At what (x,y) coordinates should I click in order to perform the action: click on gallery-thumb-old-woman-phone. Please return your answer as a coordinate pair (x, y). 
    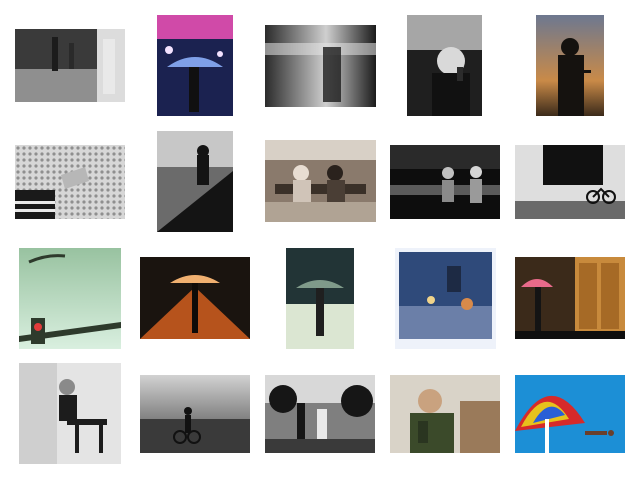
    Looking at the image, I should click on (444, 65).